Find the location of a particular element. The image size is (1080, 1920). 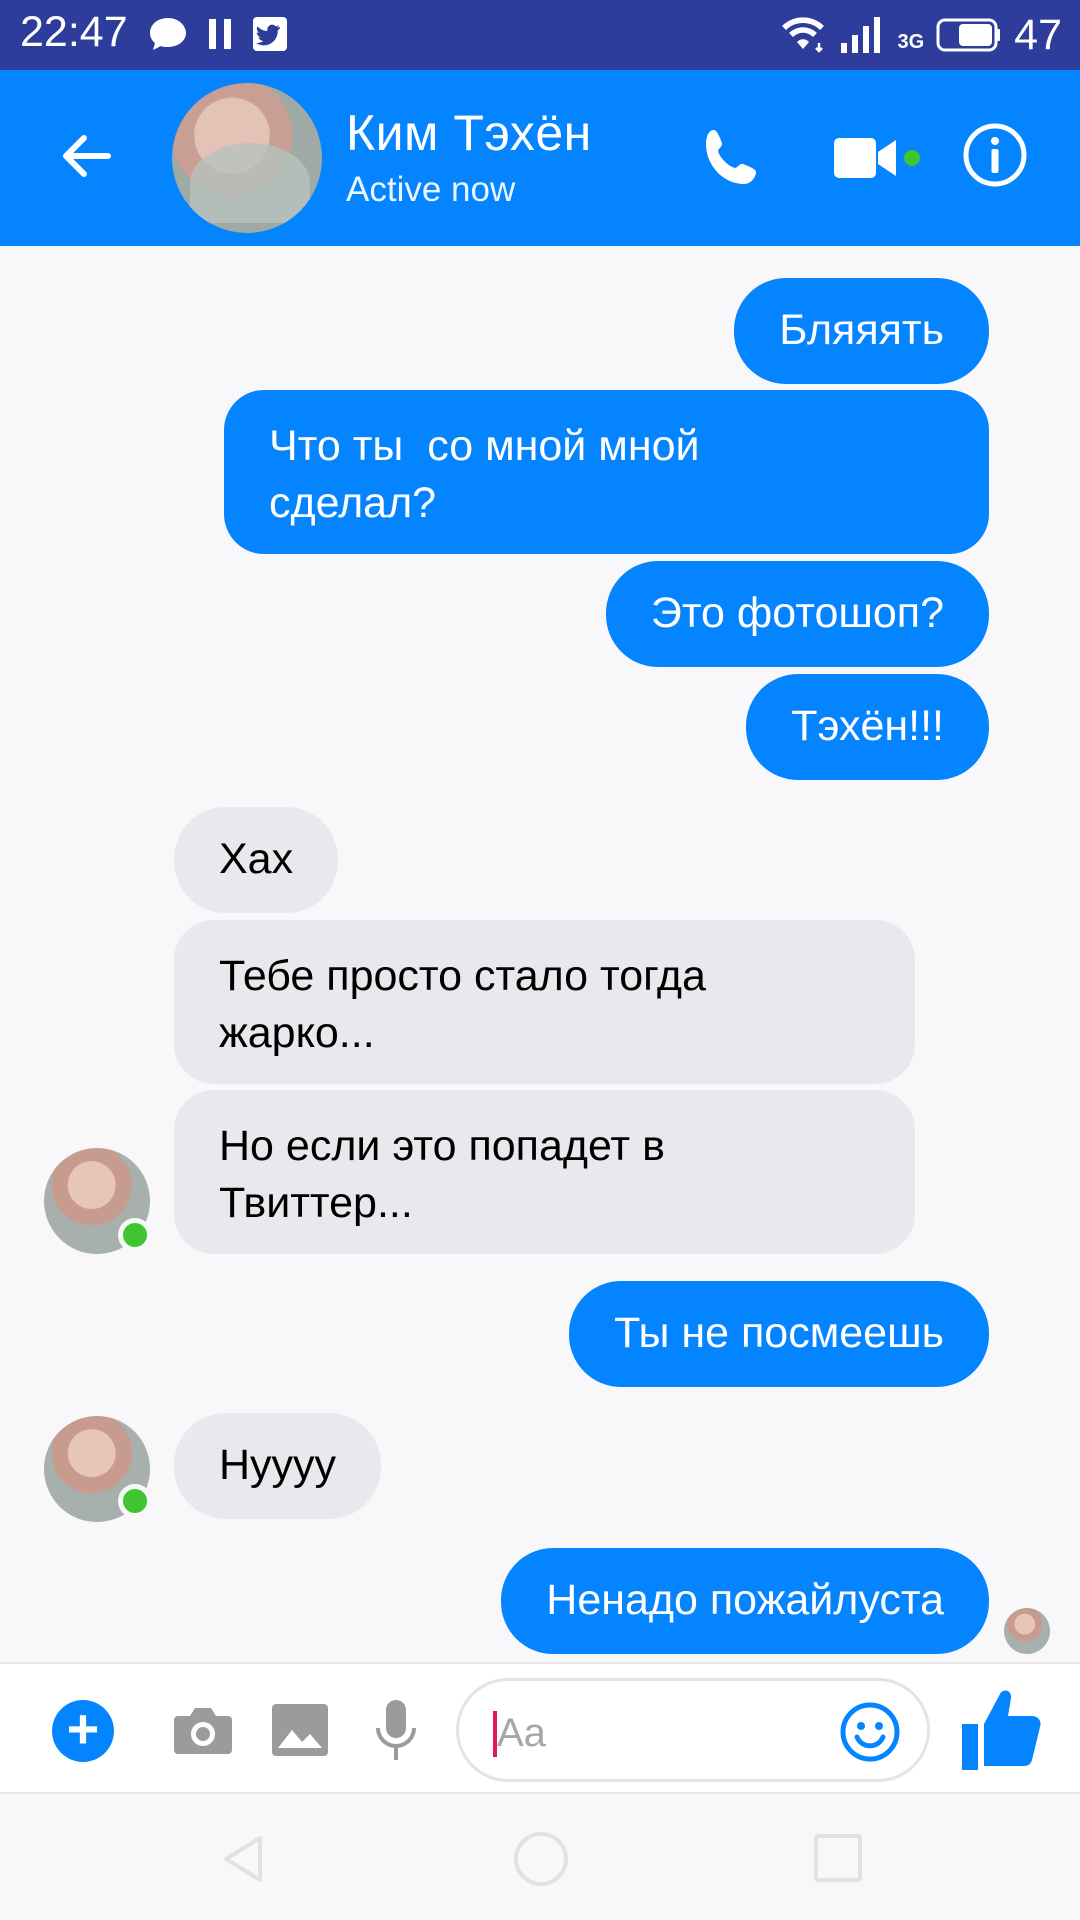

incoming-message: Нуууу is located at coordinates (278, 1466).